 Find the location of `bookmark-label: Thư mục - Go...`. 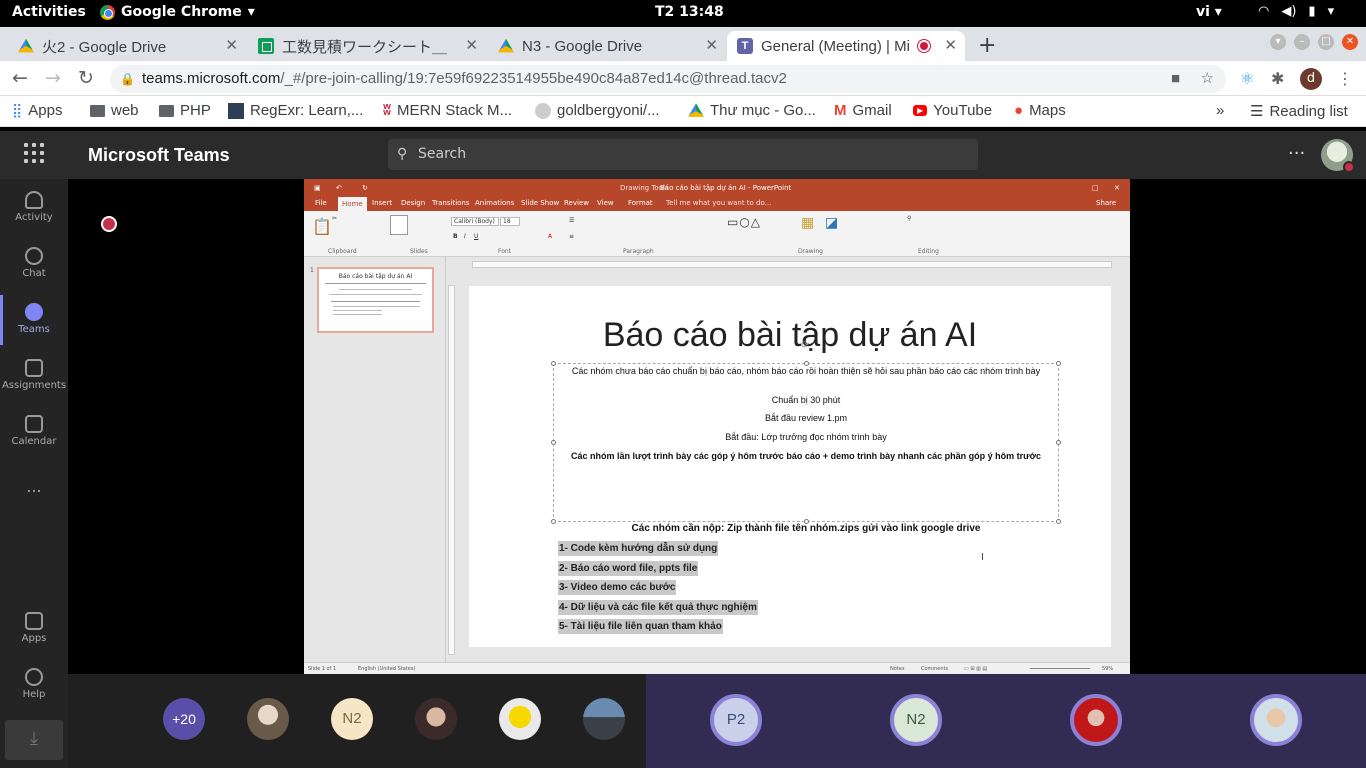

bookmark-label: Thư mục - Go... is located at coordinates (763, 110).